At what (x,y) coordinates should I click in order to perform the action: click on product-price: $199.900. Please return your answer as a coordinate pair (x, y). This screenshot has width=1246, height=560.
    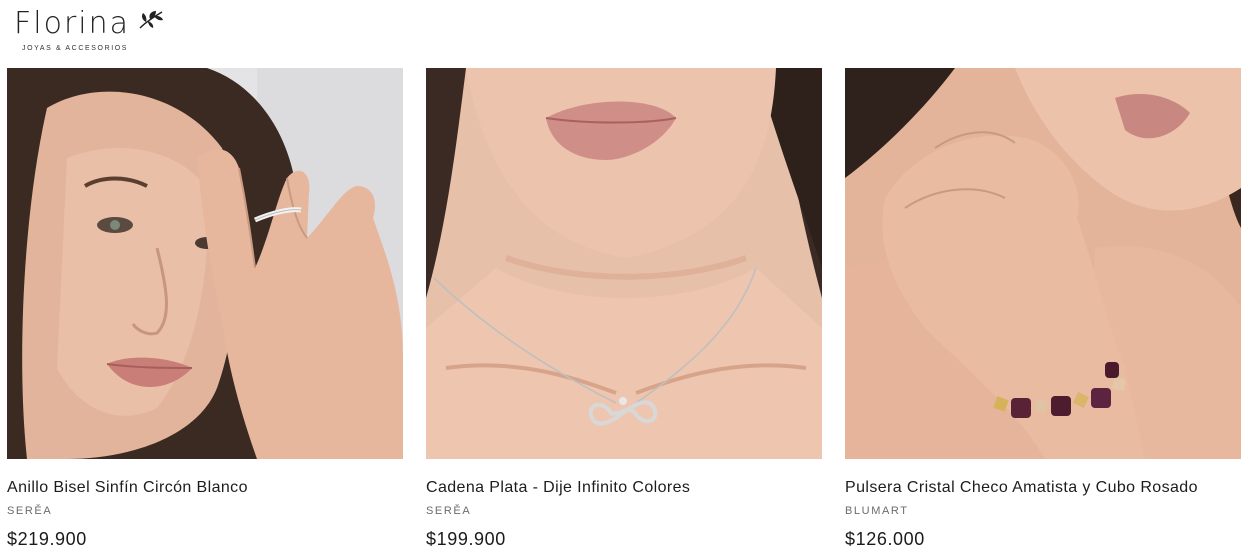
    Looking at the image, I should click on (466, 539).